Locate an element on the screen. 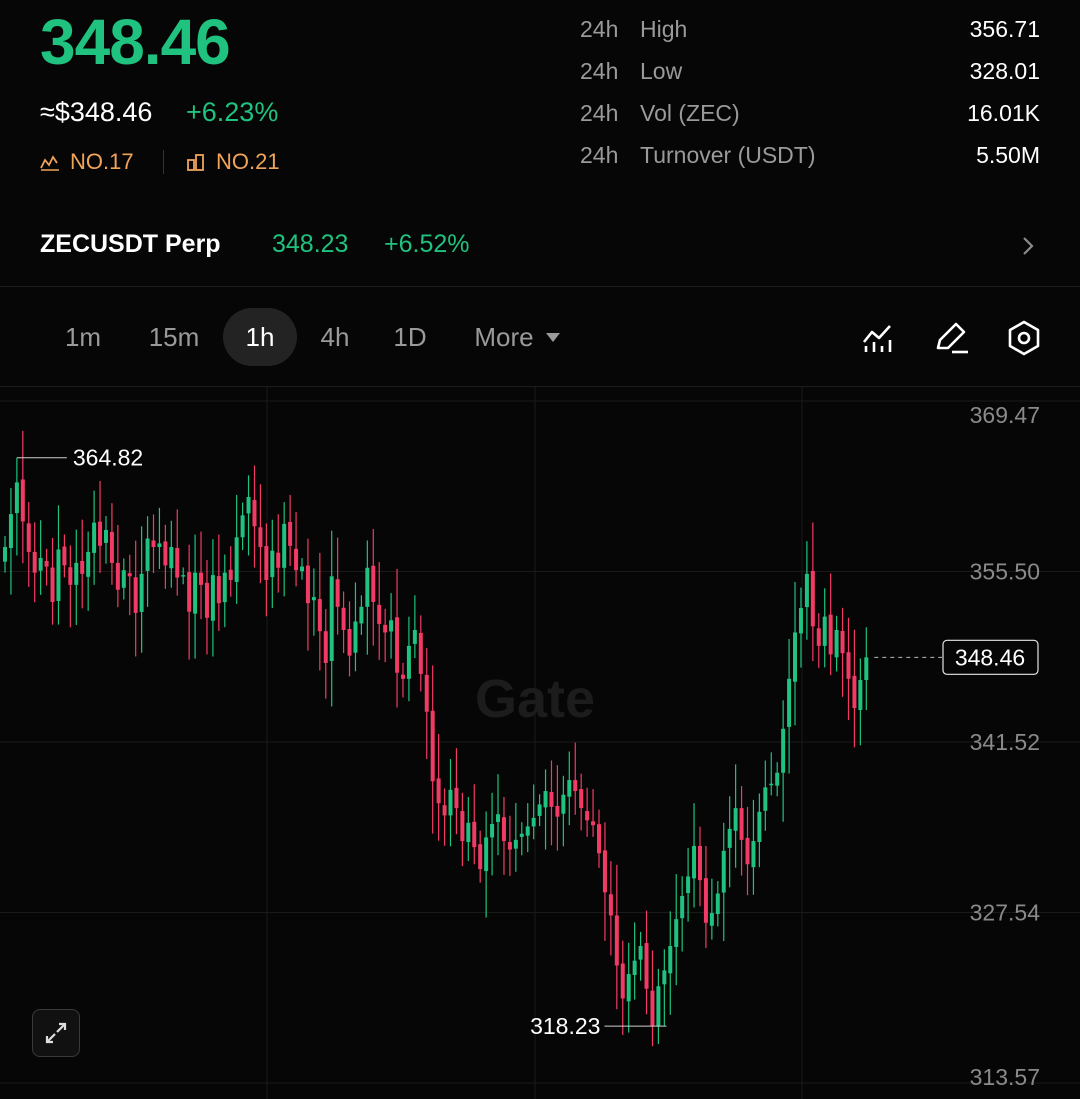 The image size is (1080, 1099). indicator-icon is located at coordinates (878, 338).